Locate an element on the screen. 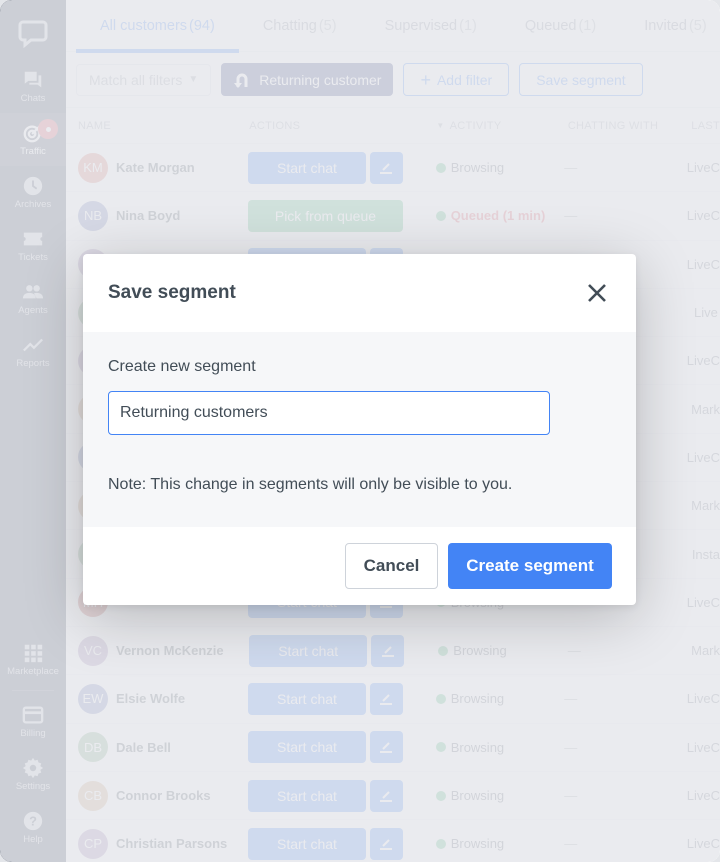  create-segment-button: Create segment is located at coordinates (530, 566).